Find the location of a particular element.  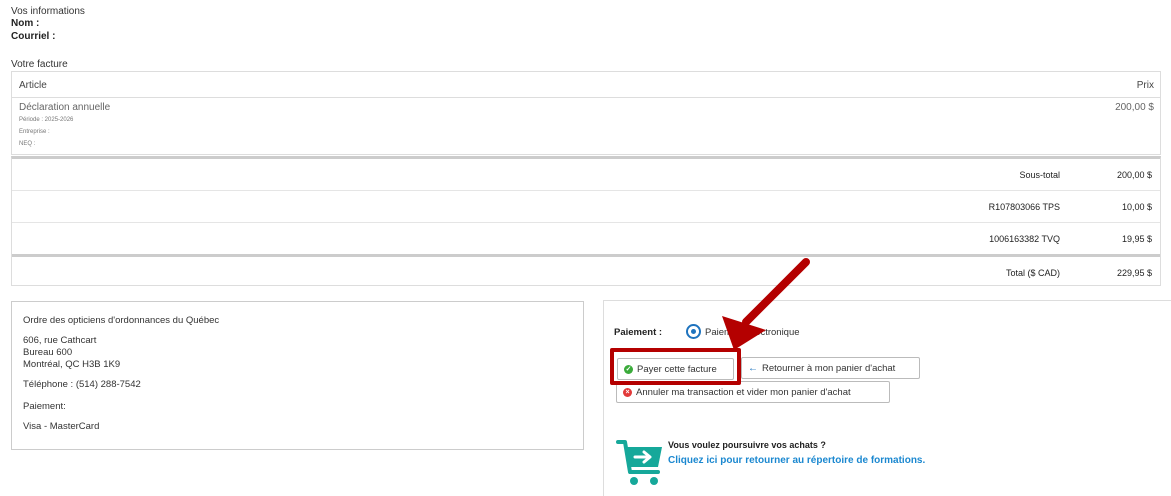

tvq-label: 1006163382 TVQ is located at coordinates (1024, 239).